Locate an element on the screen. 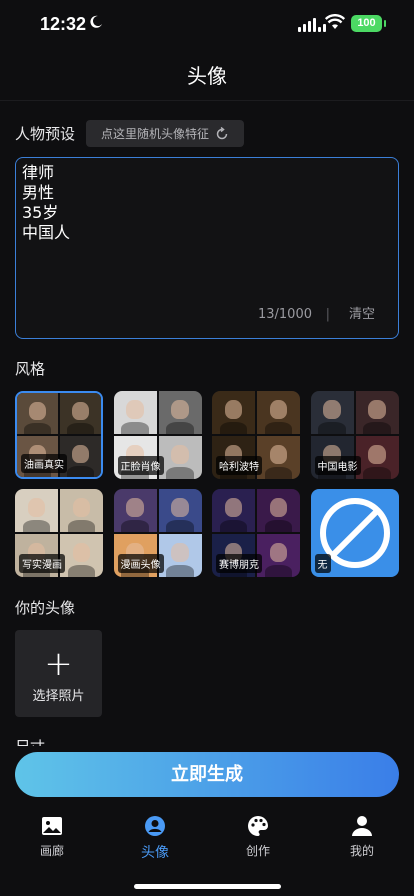 Image resolution: width=414 pixels, height=896 pixels. random-features-label: 点这里随机头像特征 is located at coordinates (154, 134).